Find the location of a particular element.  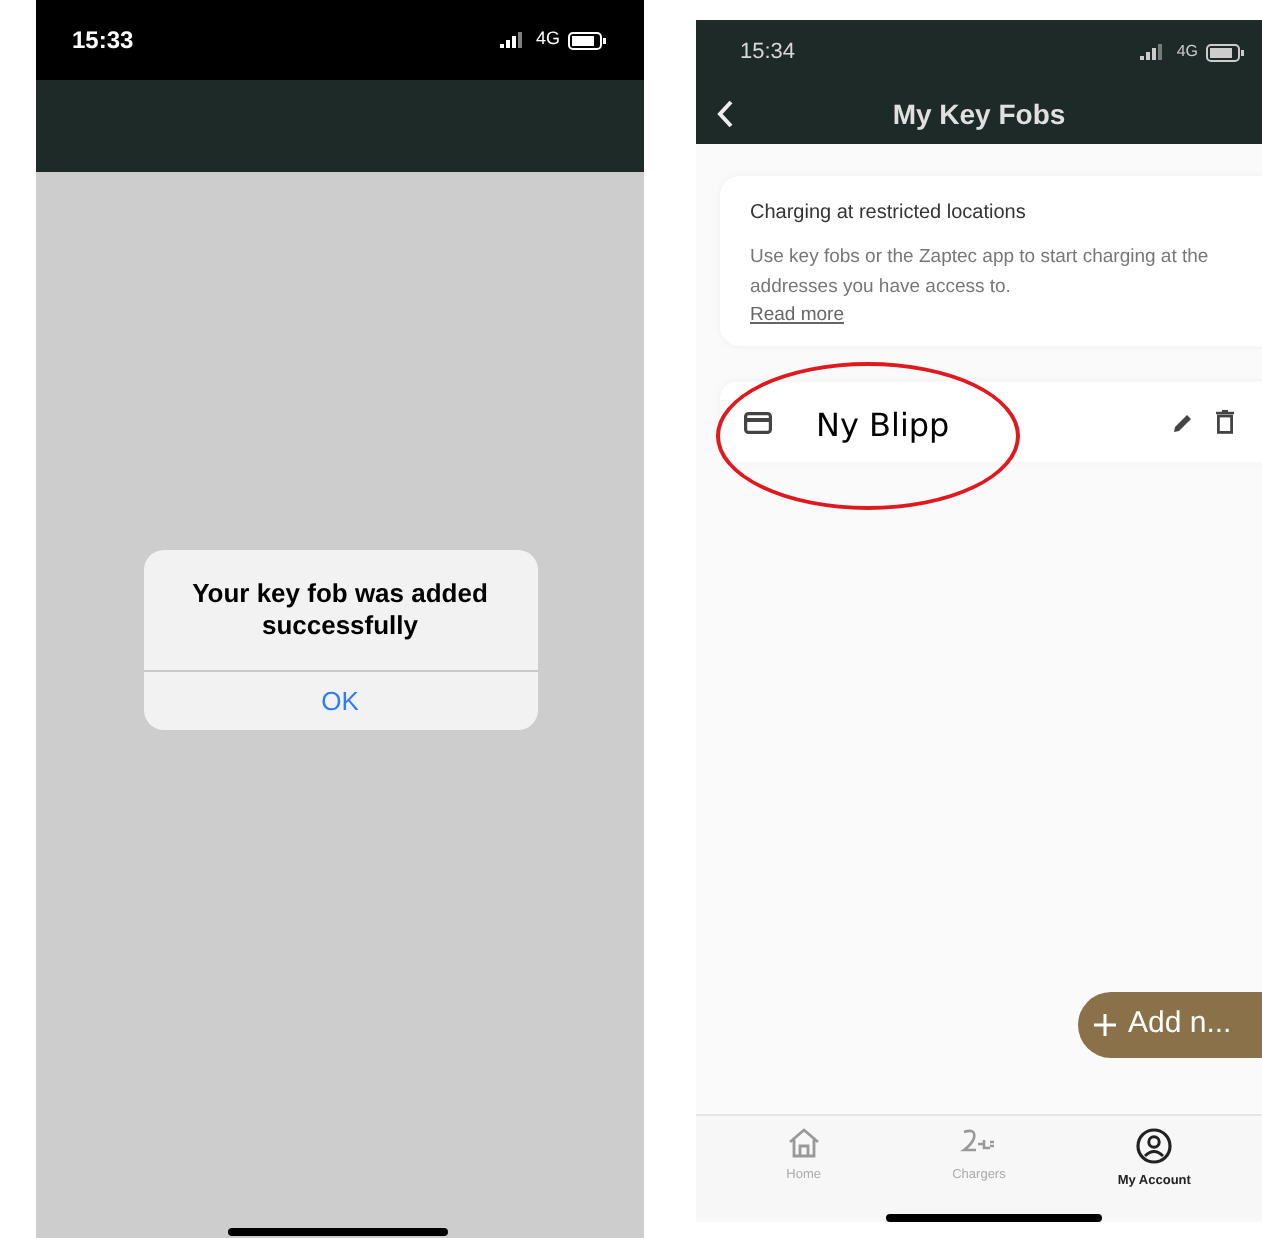

read-more-link: Read more is located at coordinates (797, 316).